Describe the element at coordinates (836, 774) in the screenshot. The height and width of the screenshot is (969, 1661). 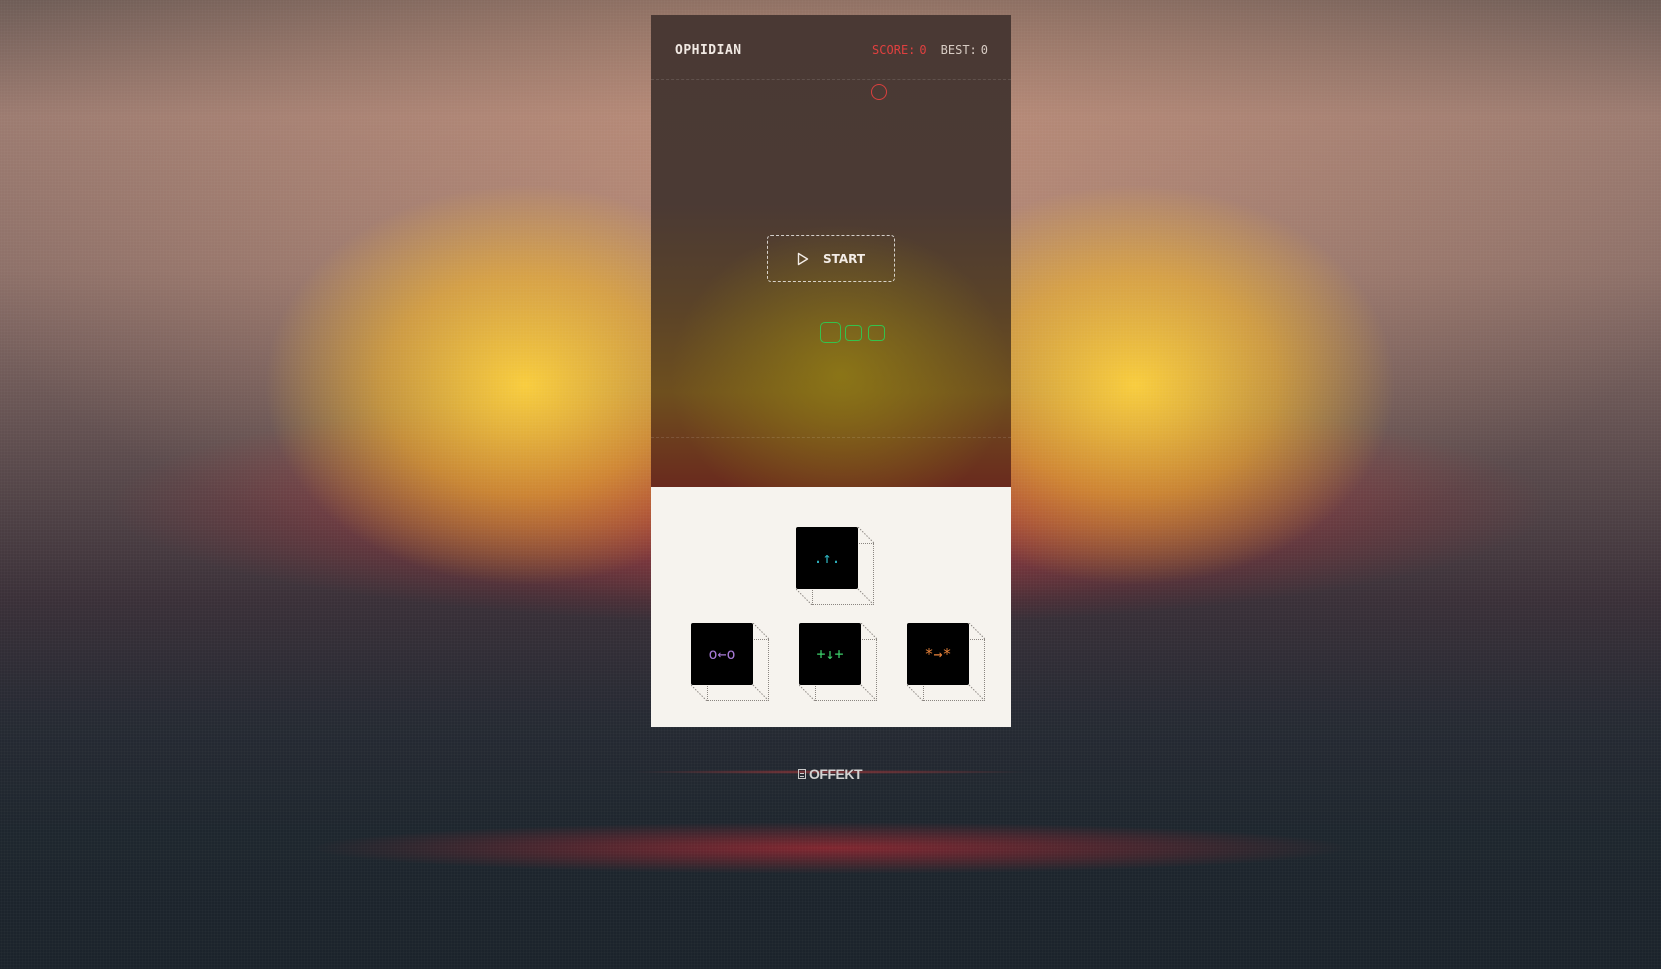
I see `brand-name: OFFEKT` at that location.